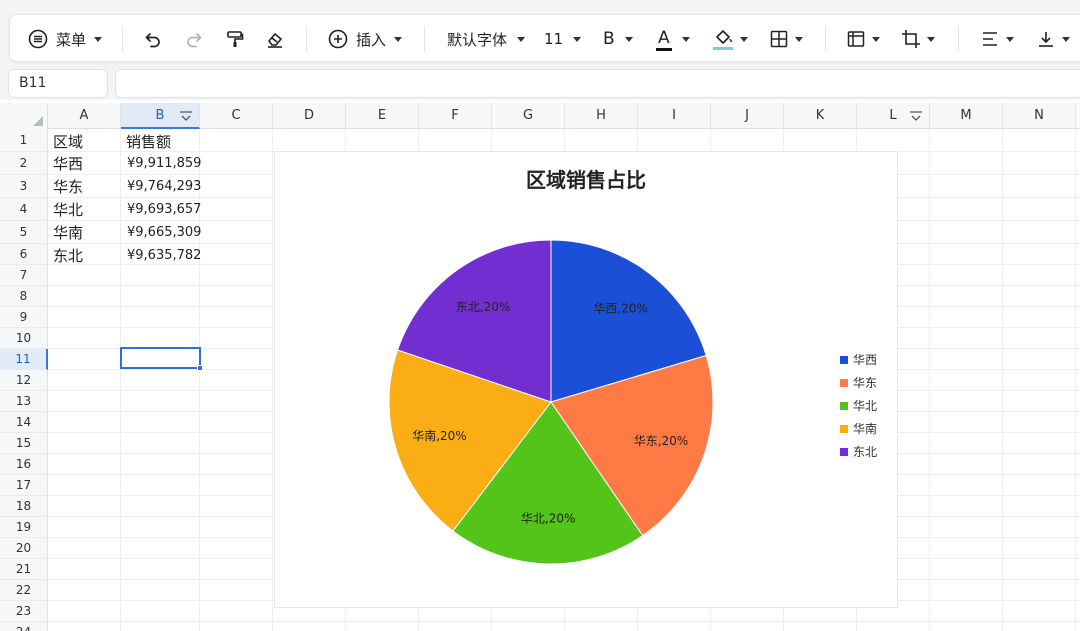 The width and height of the screenshot is (1080, 631). I want to click on format-painter-button, so click(235, 39).